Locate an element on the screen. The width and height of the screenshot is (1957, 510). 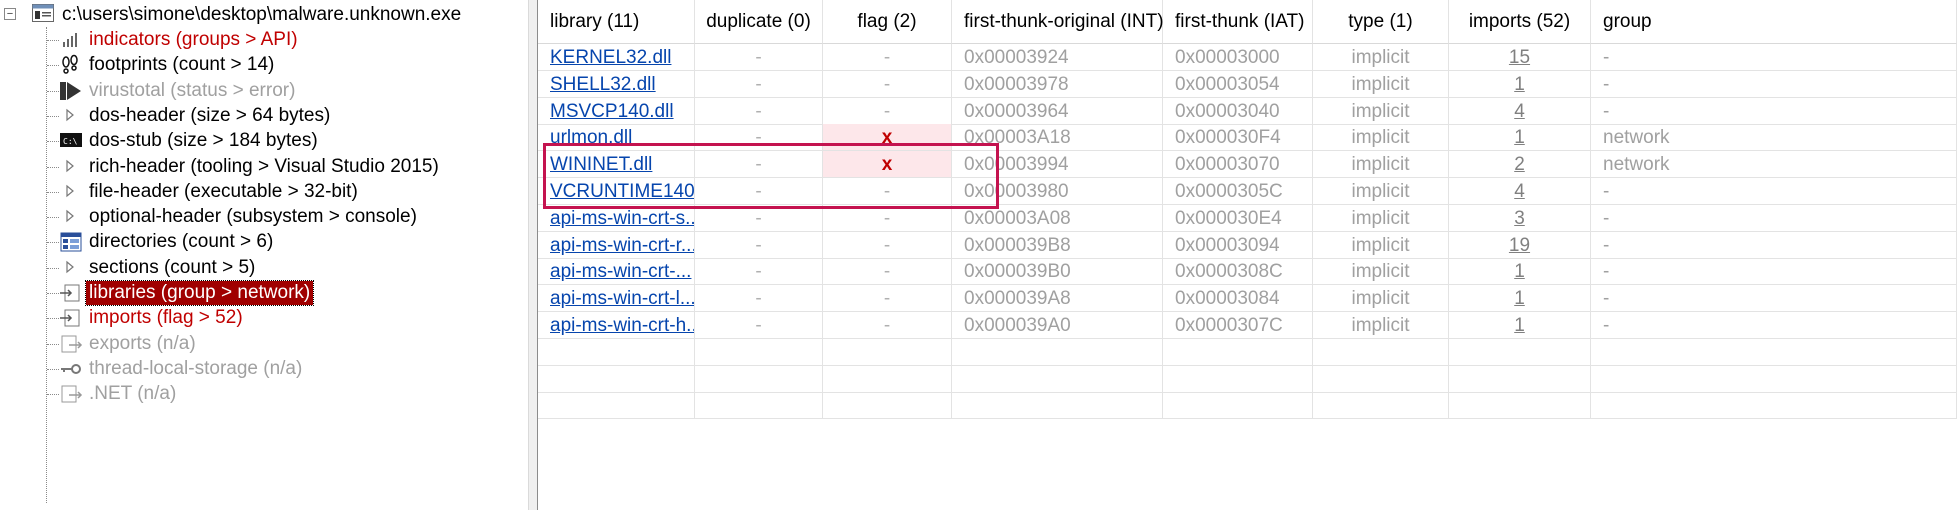
int-cell: 0x00003980 is located at coordinates (1057, 191).